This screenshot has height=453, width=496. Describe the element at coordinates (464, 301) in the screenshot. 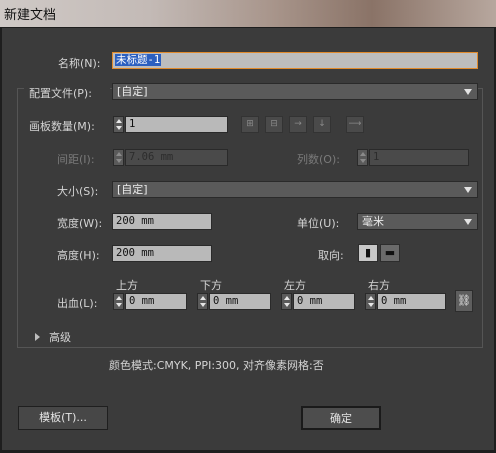

I see `link-icon: ⛓` at that location.